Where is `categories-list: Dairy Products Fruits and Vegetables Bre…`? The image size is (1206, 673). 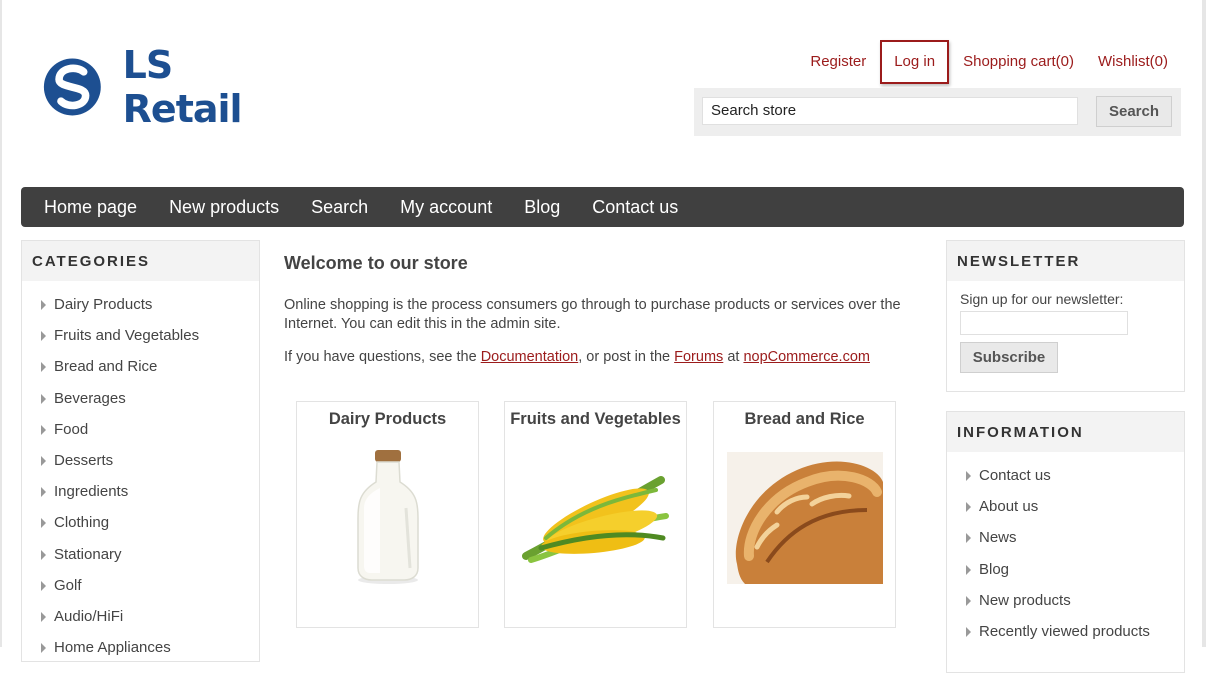 categories-list: Dairy Products Fruits and Vegetables Bre… is located at coordinates (140, 472).